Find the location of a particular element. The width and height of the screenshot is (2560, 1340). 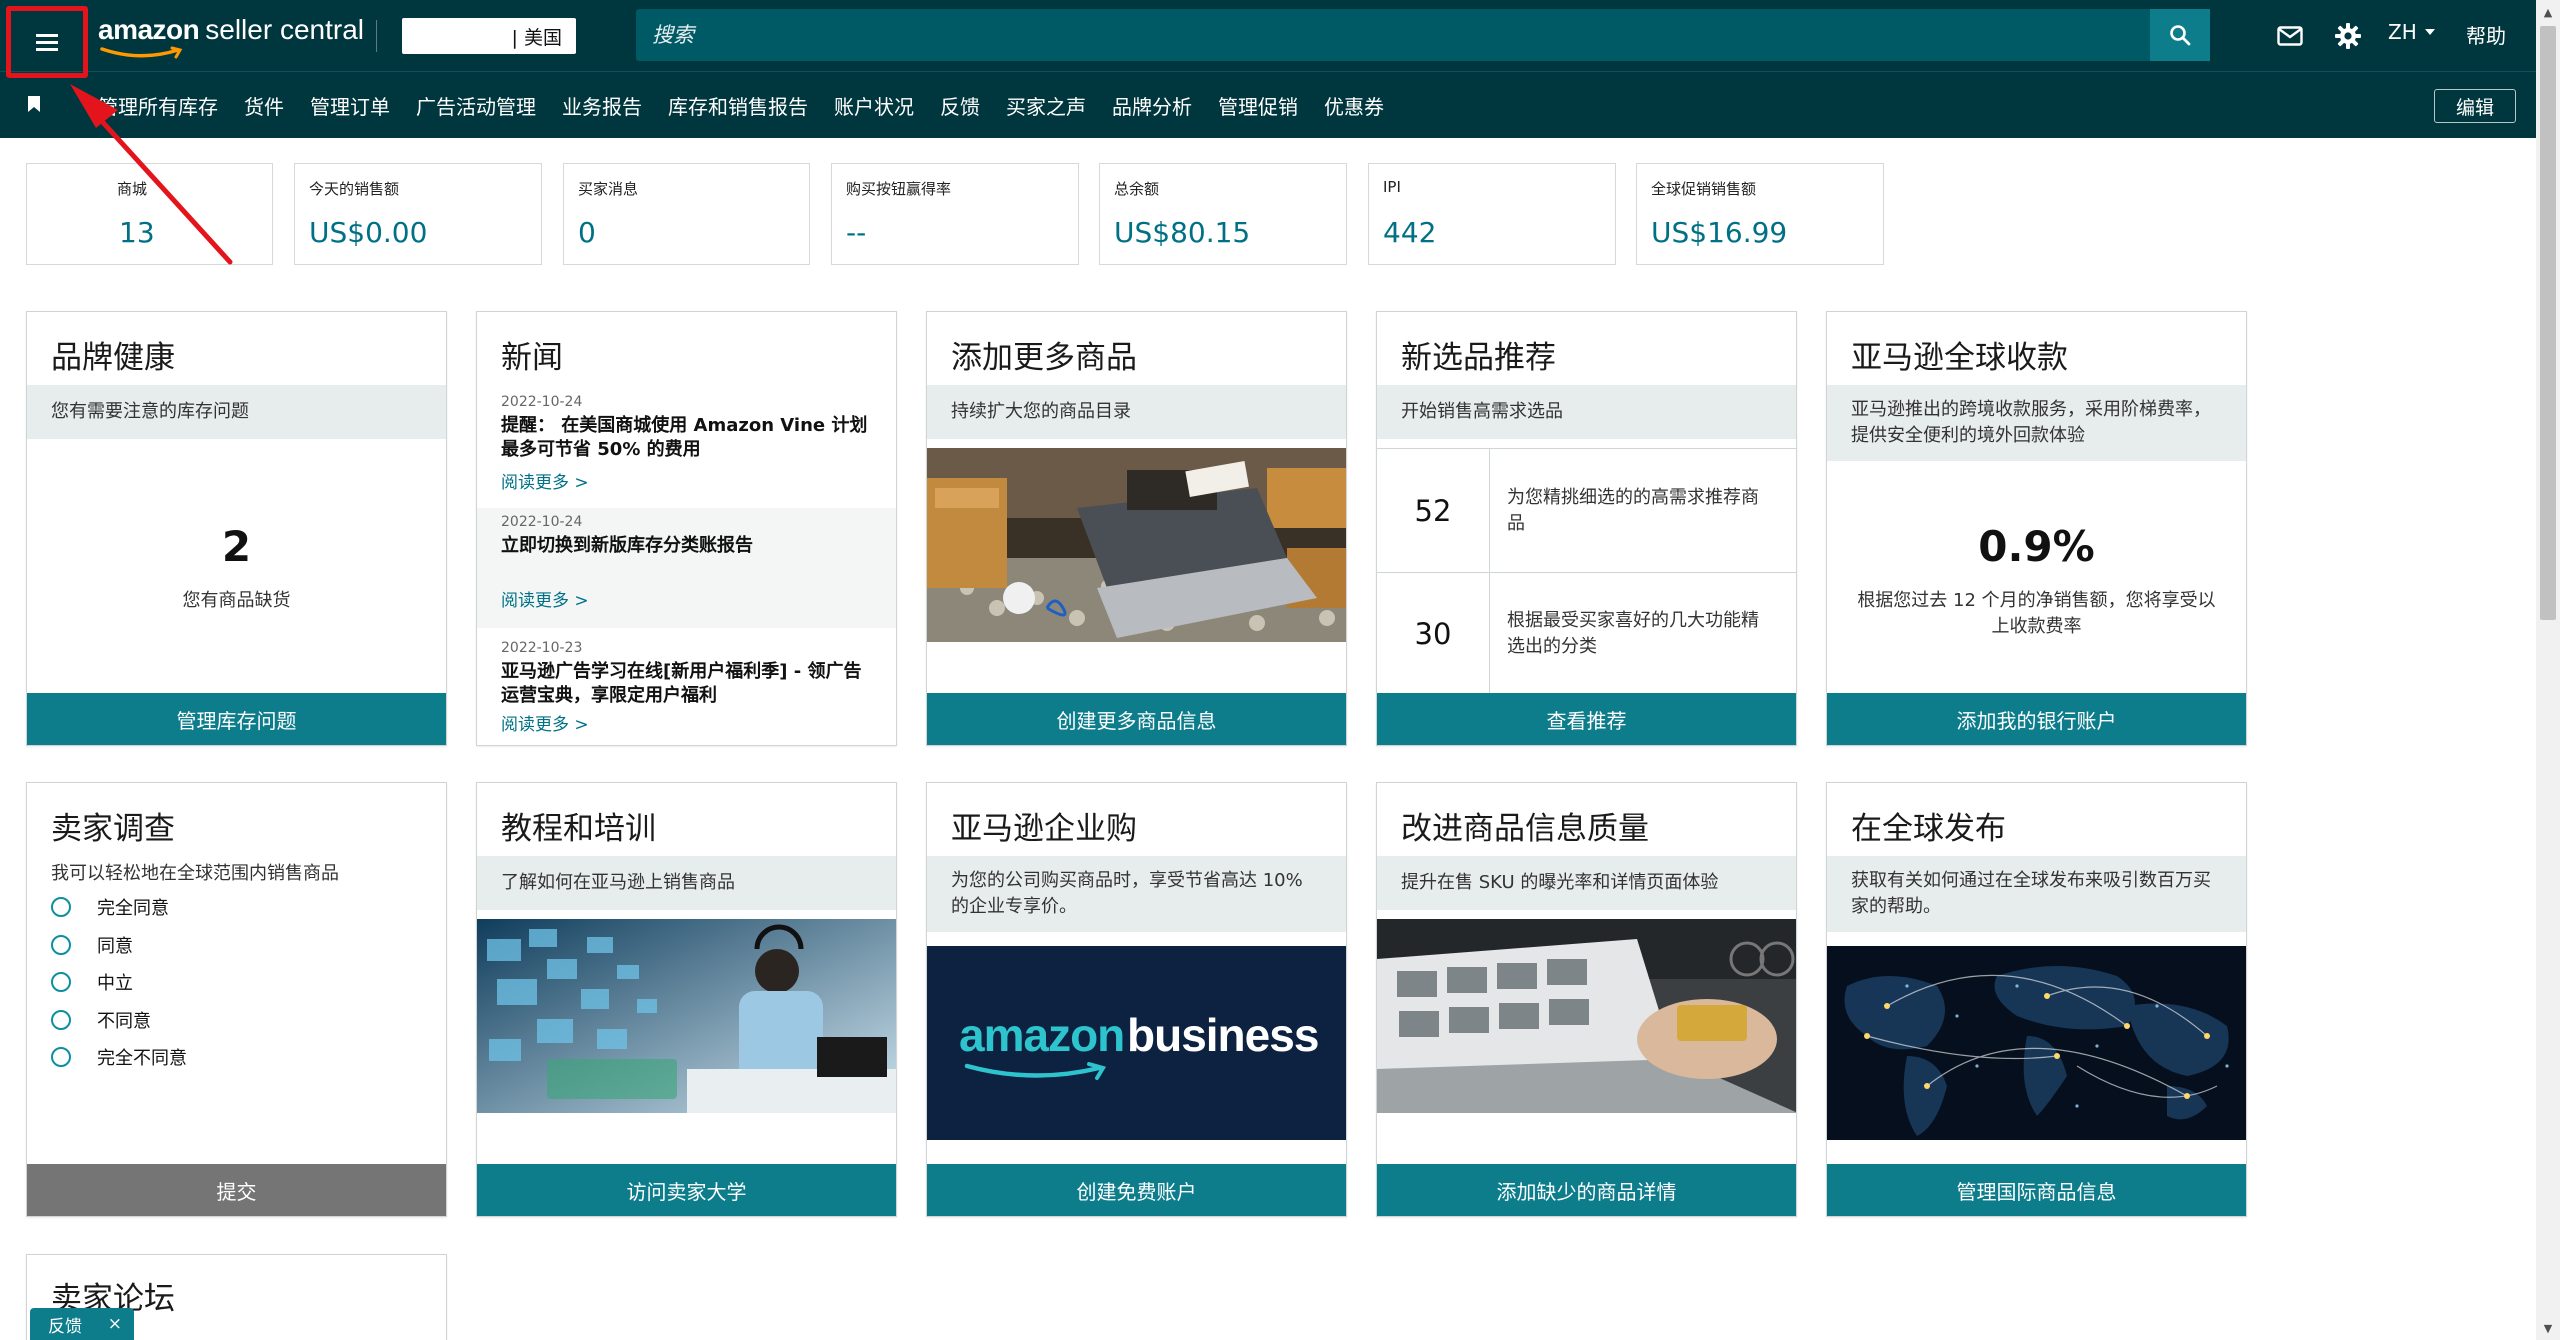

add-missing-details-button: 添加缺少的商品详情 is located at coordinates (1586, 1190).